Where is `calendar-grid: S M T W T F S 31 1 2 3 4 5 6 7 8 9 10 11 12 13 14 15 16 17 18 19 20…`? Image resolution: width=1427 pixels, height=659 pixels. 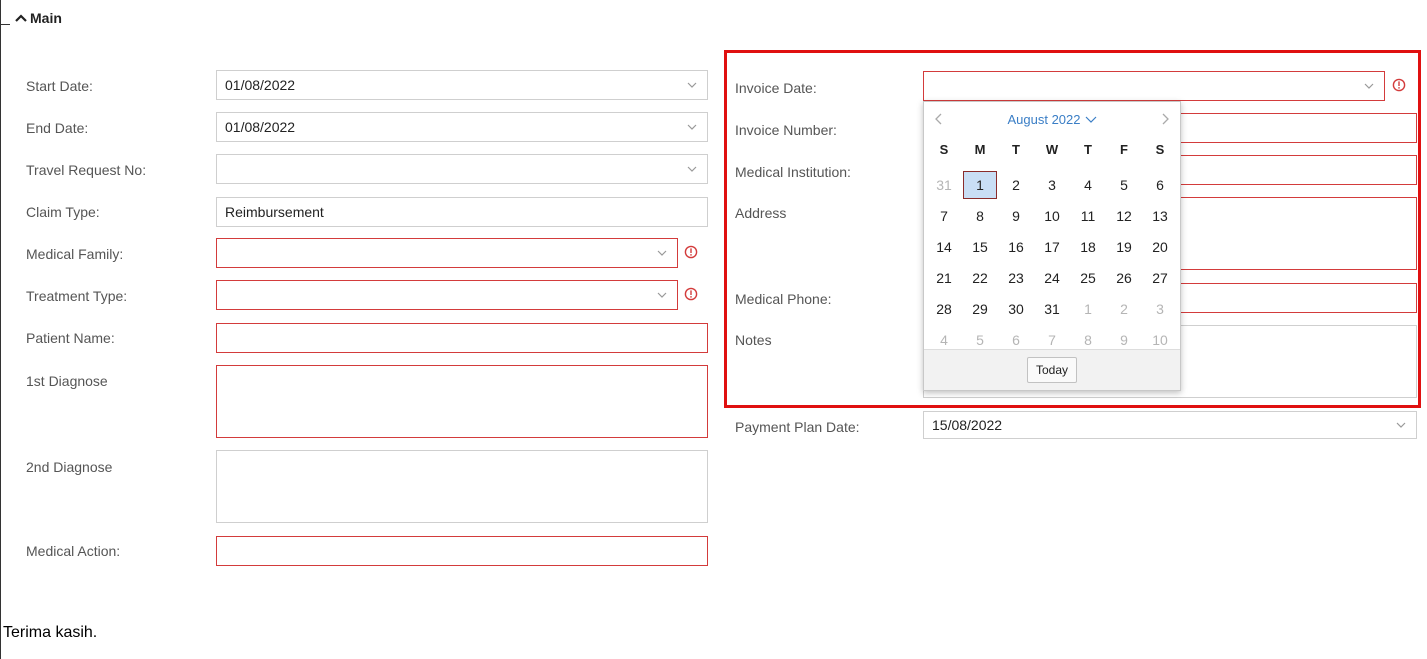
calendar-grid: S M T W T F S 31 1 2 3 4 5 6 7 8 9 10 11 12 13 14 15 16 17 18 19 20… is located at coordinates (1052, 246).